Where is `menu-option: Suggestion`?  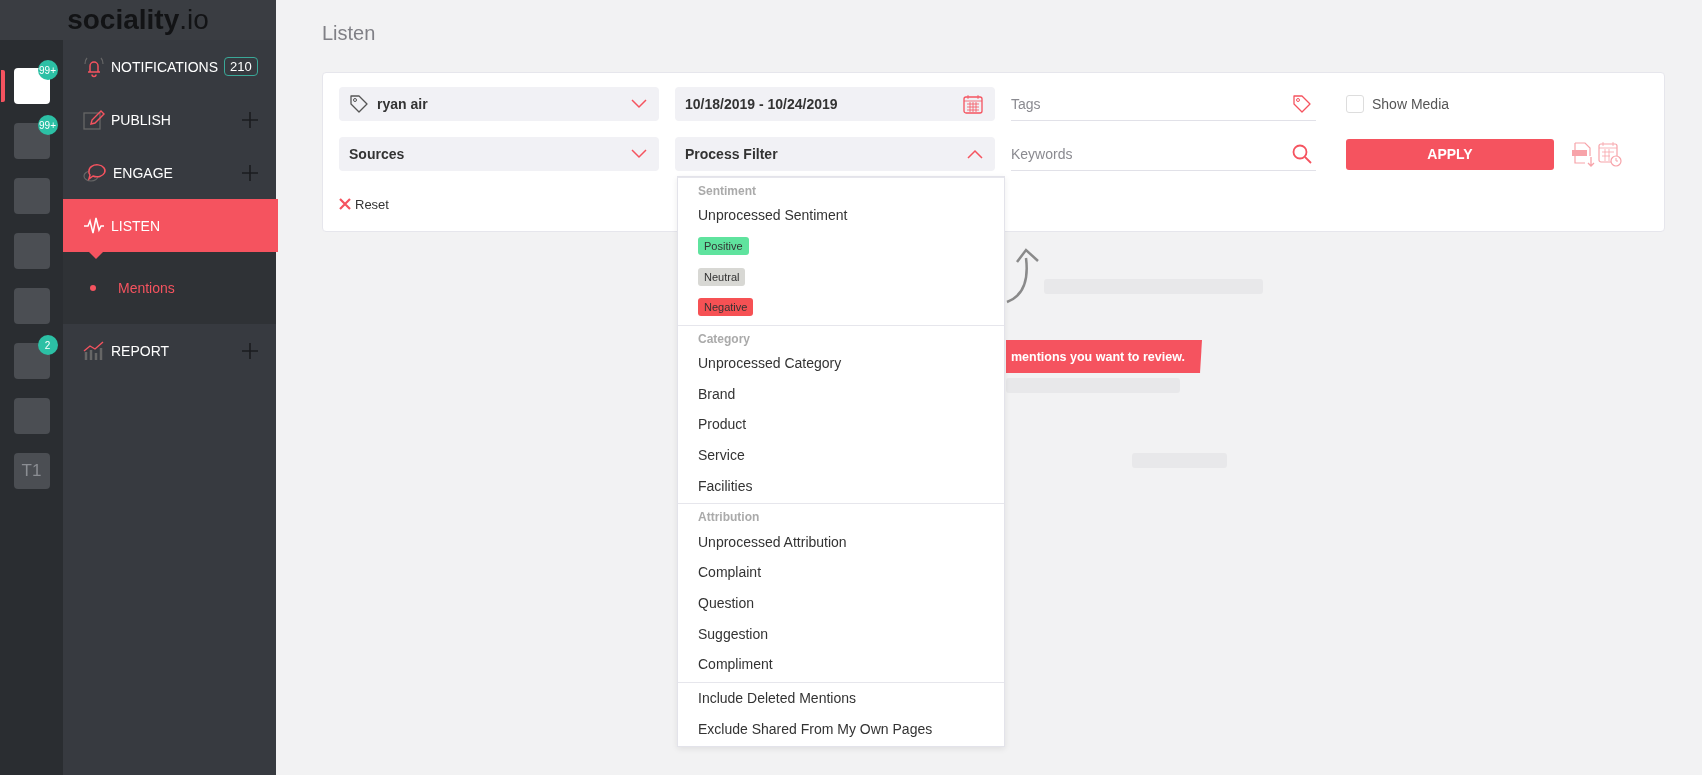
menu-option: Suggestion is located at coordinates (733, 633).